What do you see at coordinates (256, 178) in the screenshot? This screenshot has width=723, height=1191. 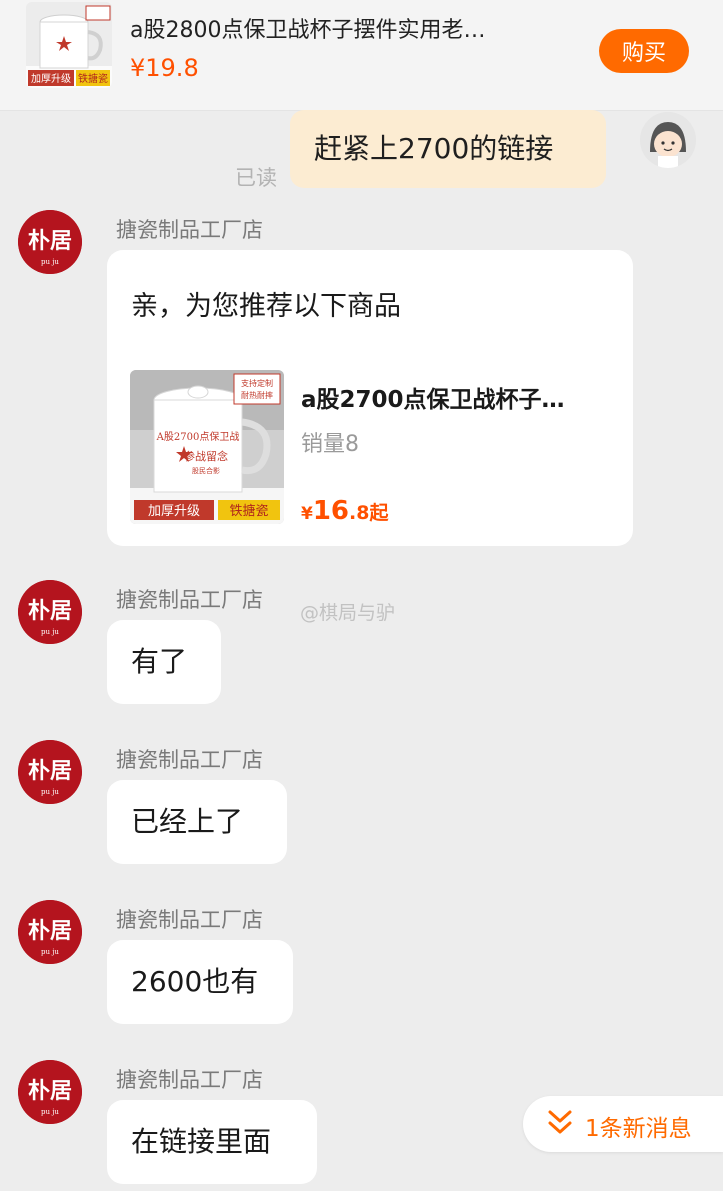 I see `read-status: 已读` at bounding box center [256, 178].